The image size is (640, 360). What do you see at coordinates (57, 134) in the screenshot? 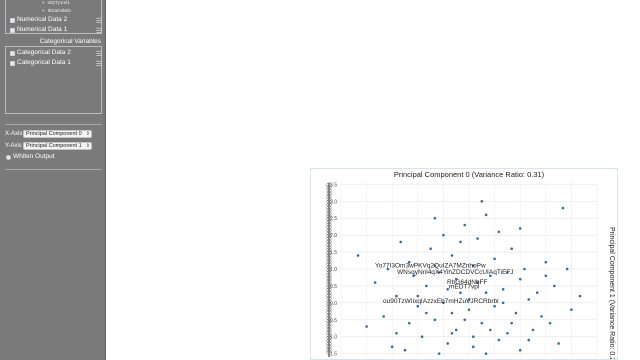
I see `x-axis-select: Principal Component 0 ⇕` at bounding box center [57, 134].